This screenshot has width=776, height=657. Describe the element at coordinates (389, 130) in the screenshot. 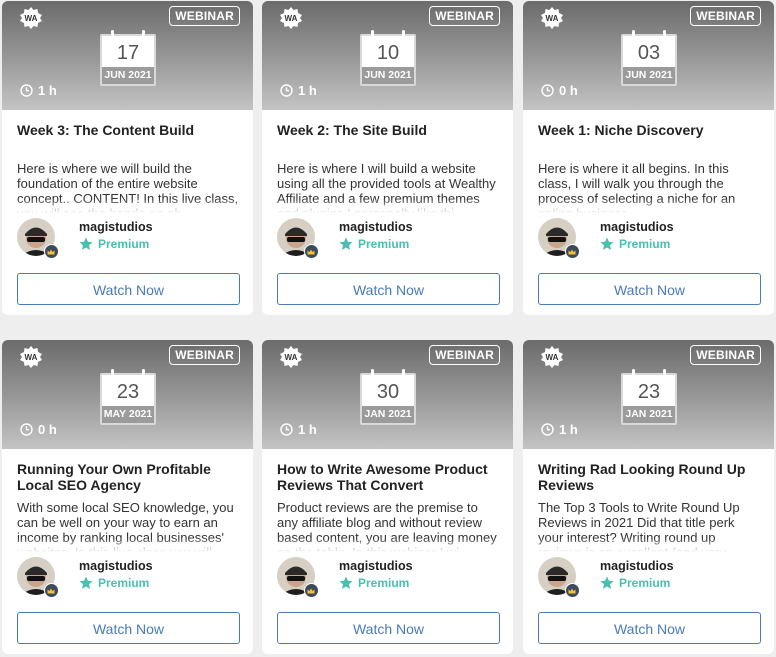

I see `webinar-title: Week 2: The Site Build` at that location.